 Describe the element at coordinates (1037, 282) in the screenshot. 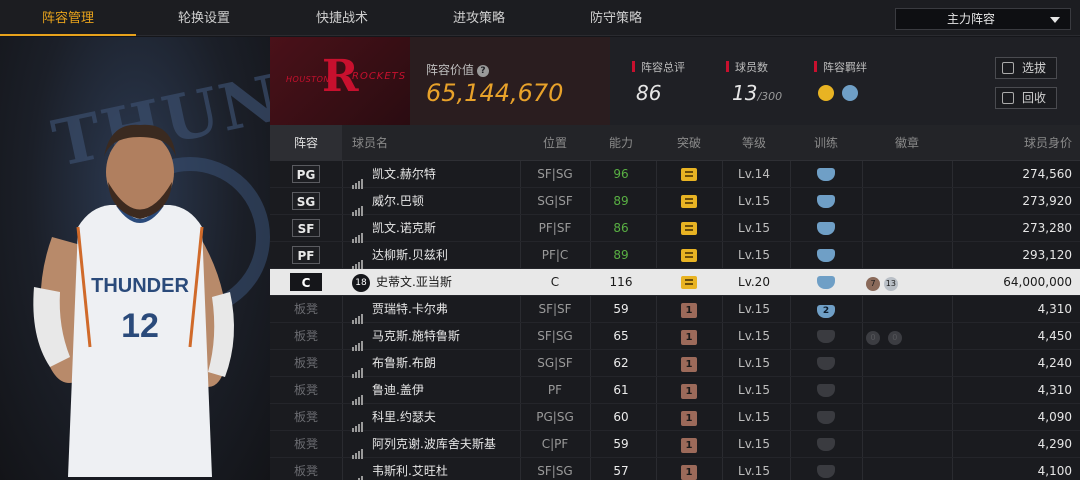

I see `player-value: 64,000,000` at that location.